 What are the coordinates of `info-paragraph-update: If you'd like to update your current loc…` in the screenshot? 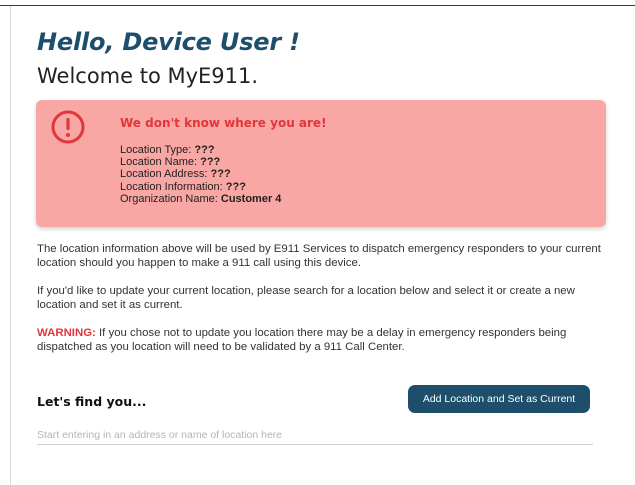 It's located at (306, 298).